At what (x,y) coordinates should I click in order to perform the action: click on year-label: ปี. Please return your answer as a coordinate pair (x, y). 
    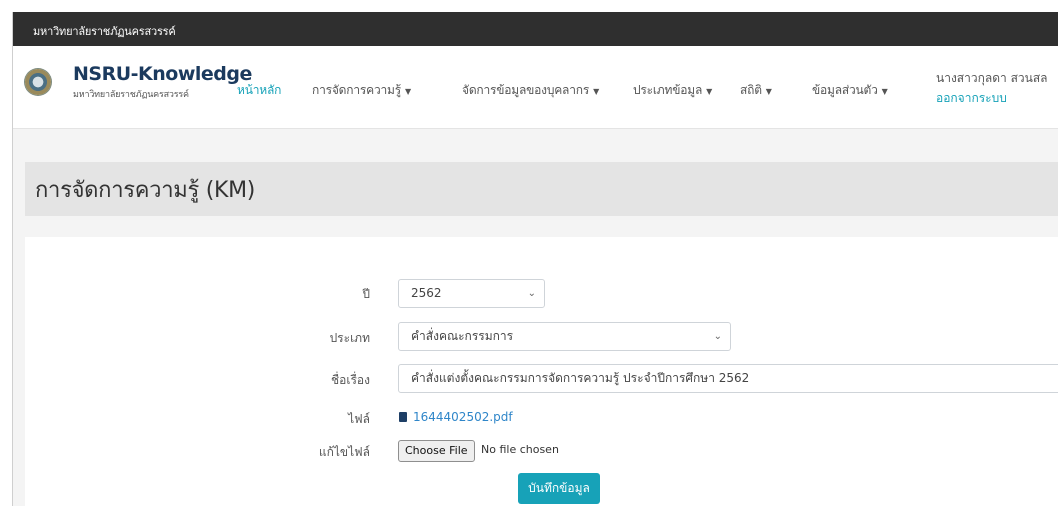
    Looking at the image, I should click on (366, 294).